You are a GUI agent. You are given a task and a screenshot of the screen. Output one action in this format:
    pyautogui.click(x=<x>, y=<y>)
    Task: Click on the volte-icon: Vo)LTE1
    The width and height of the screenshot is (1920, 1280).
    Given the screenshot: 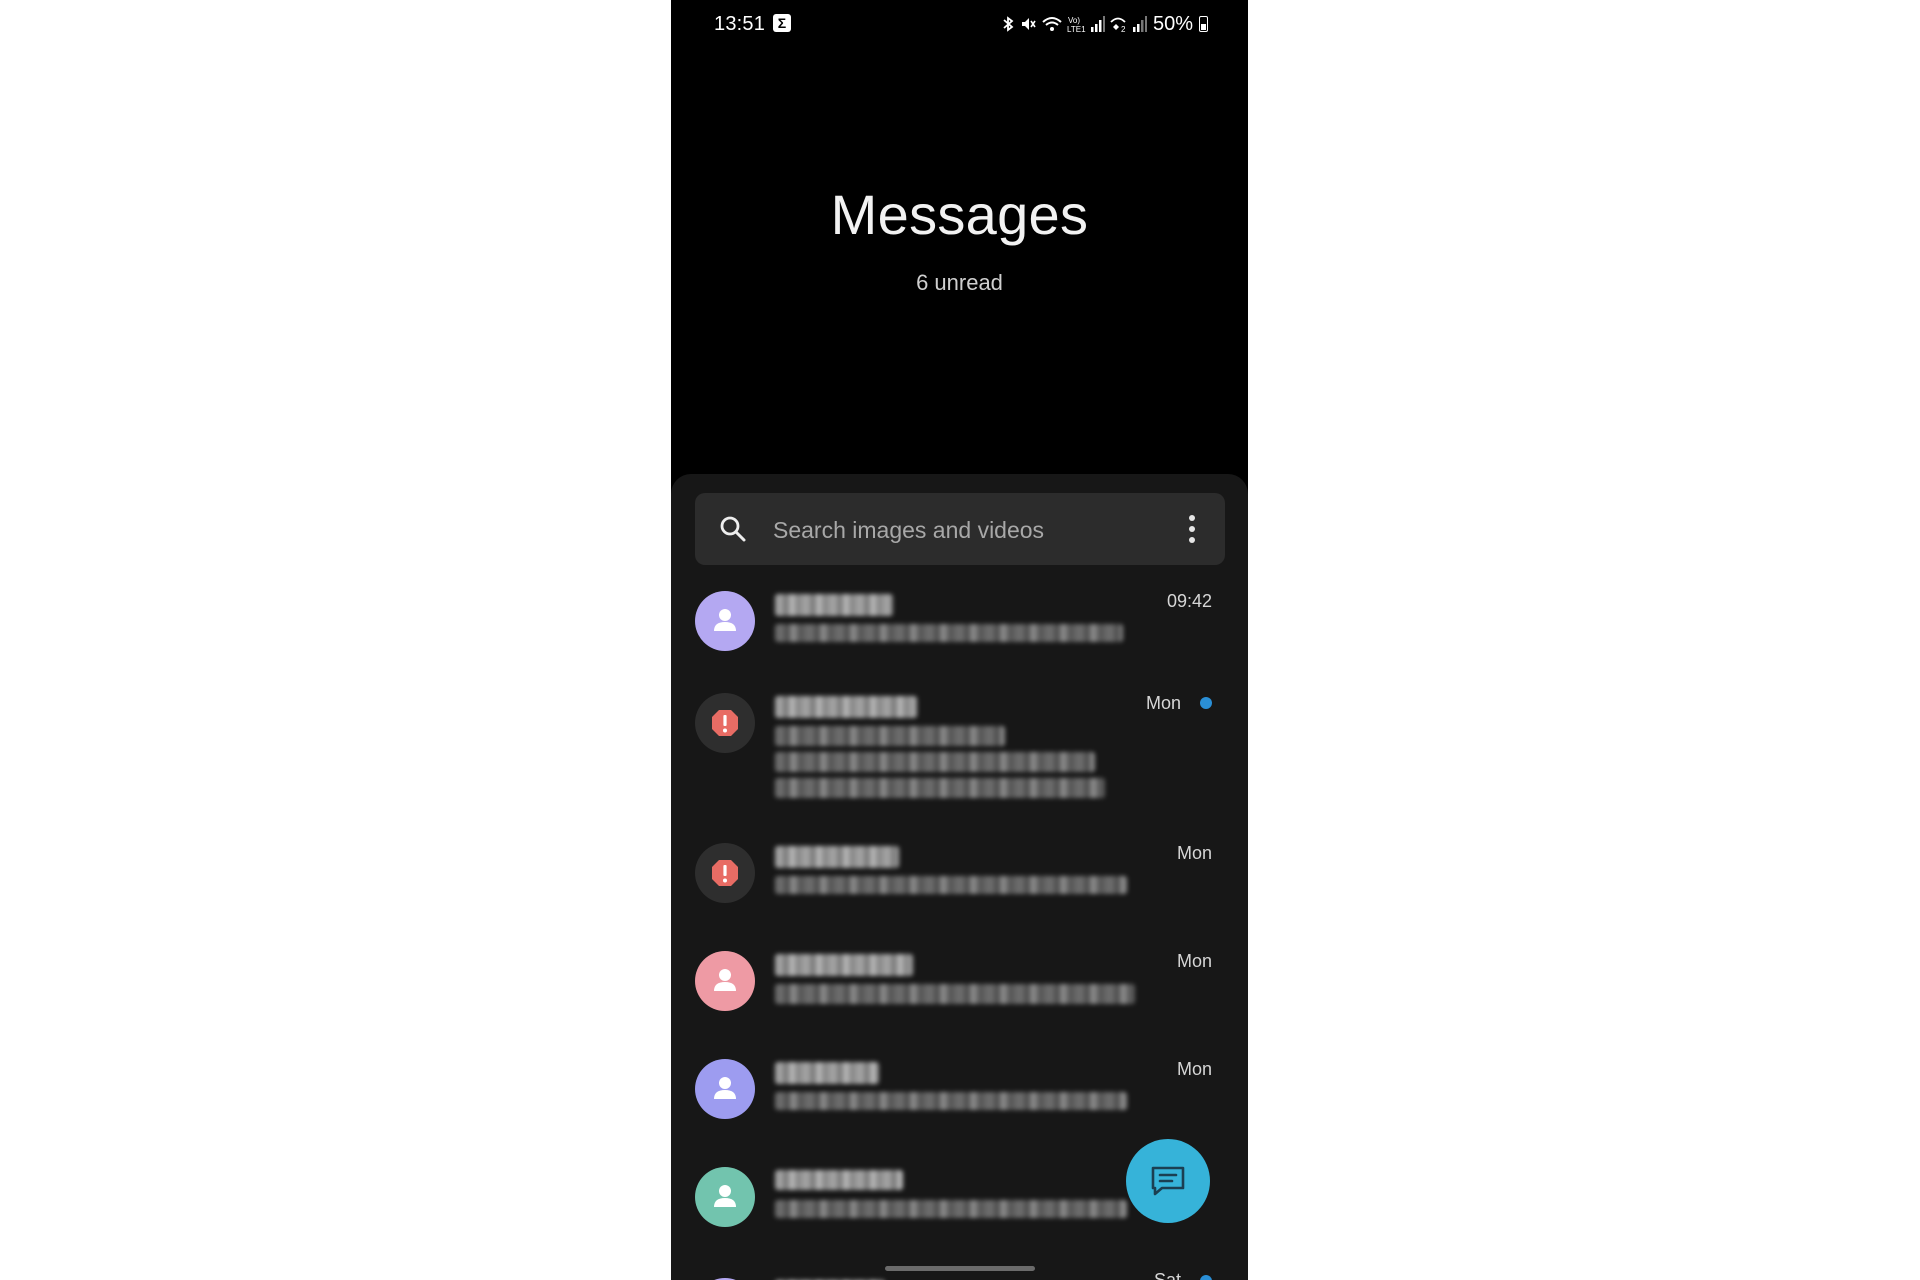 What is the action you would take?
    pyautogui.click(x=1076, y=24)
    